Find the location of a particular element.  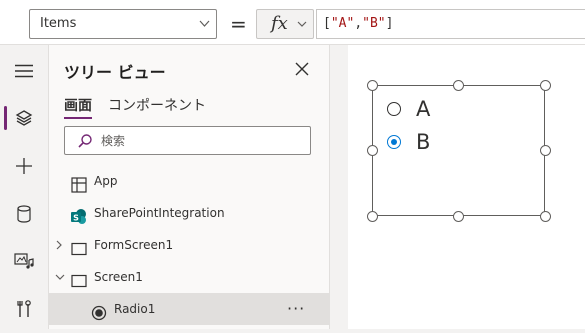

formula-token: ] is located at coordinates (389, 23).